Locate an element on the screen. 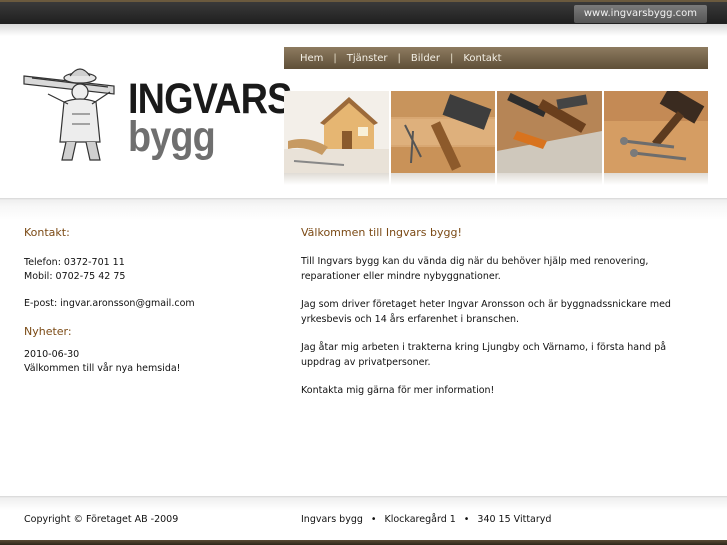  contact-phone: Telefon: 0372-701 11 is located at coordinates (74, 262).